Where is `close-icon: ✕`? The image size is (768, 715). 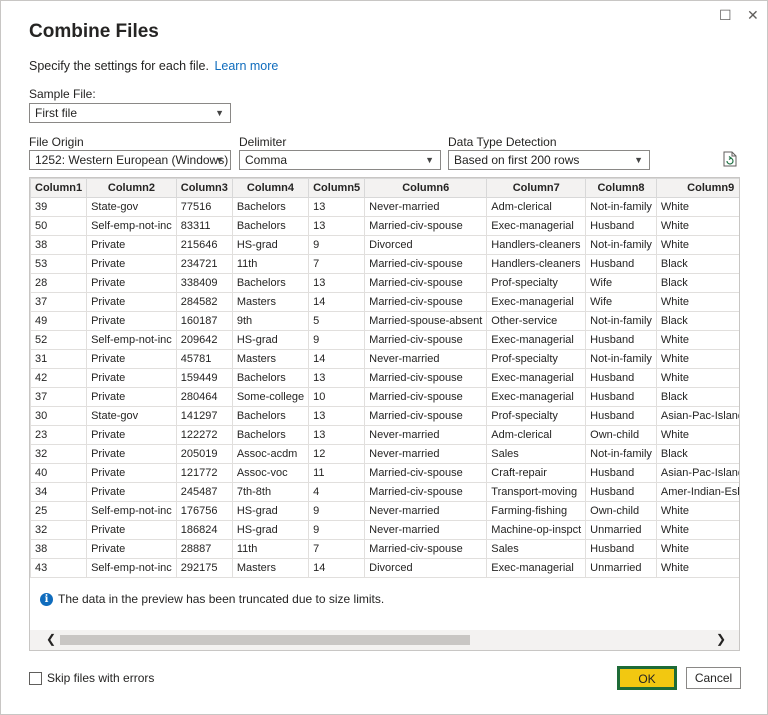
close-icon: ✕ is located at coordinates (753, 15).